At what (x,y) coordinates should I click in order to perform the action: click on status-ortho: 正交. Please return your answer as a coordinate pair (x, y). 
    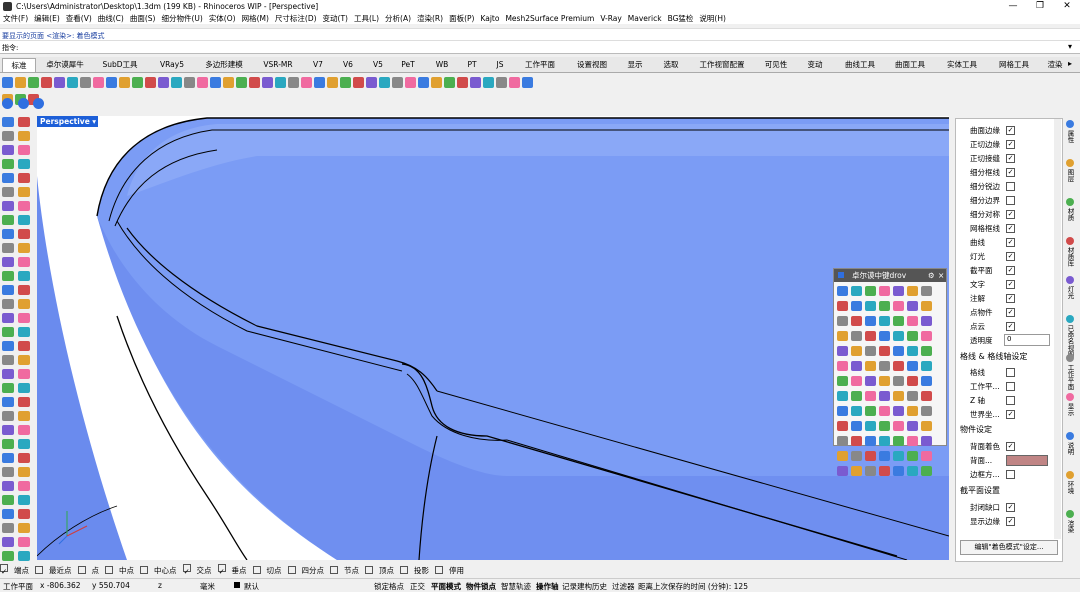
    Looking at the image, I should click on (417, 586).